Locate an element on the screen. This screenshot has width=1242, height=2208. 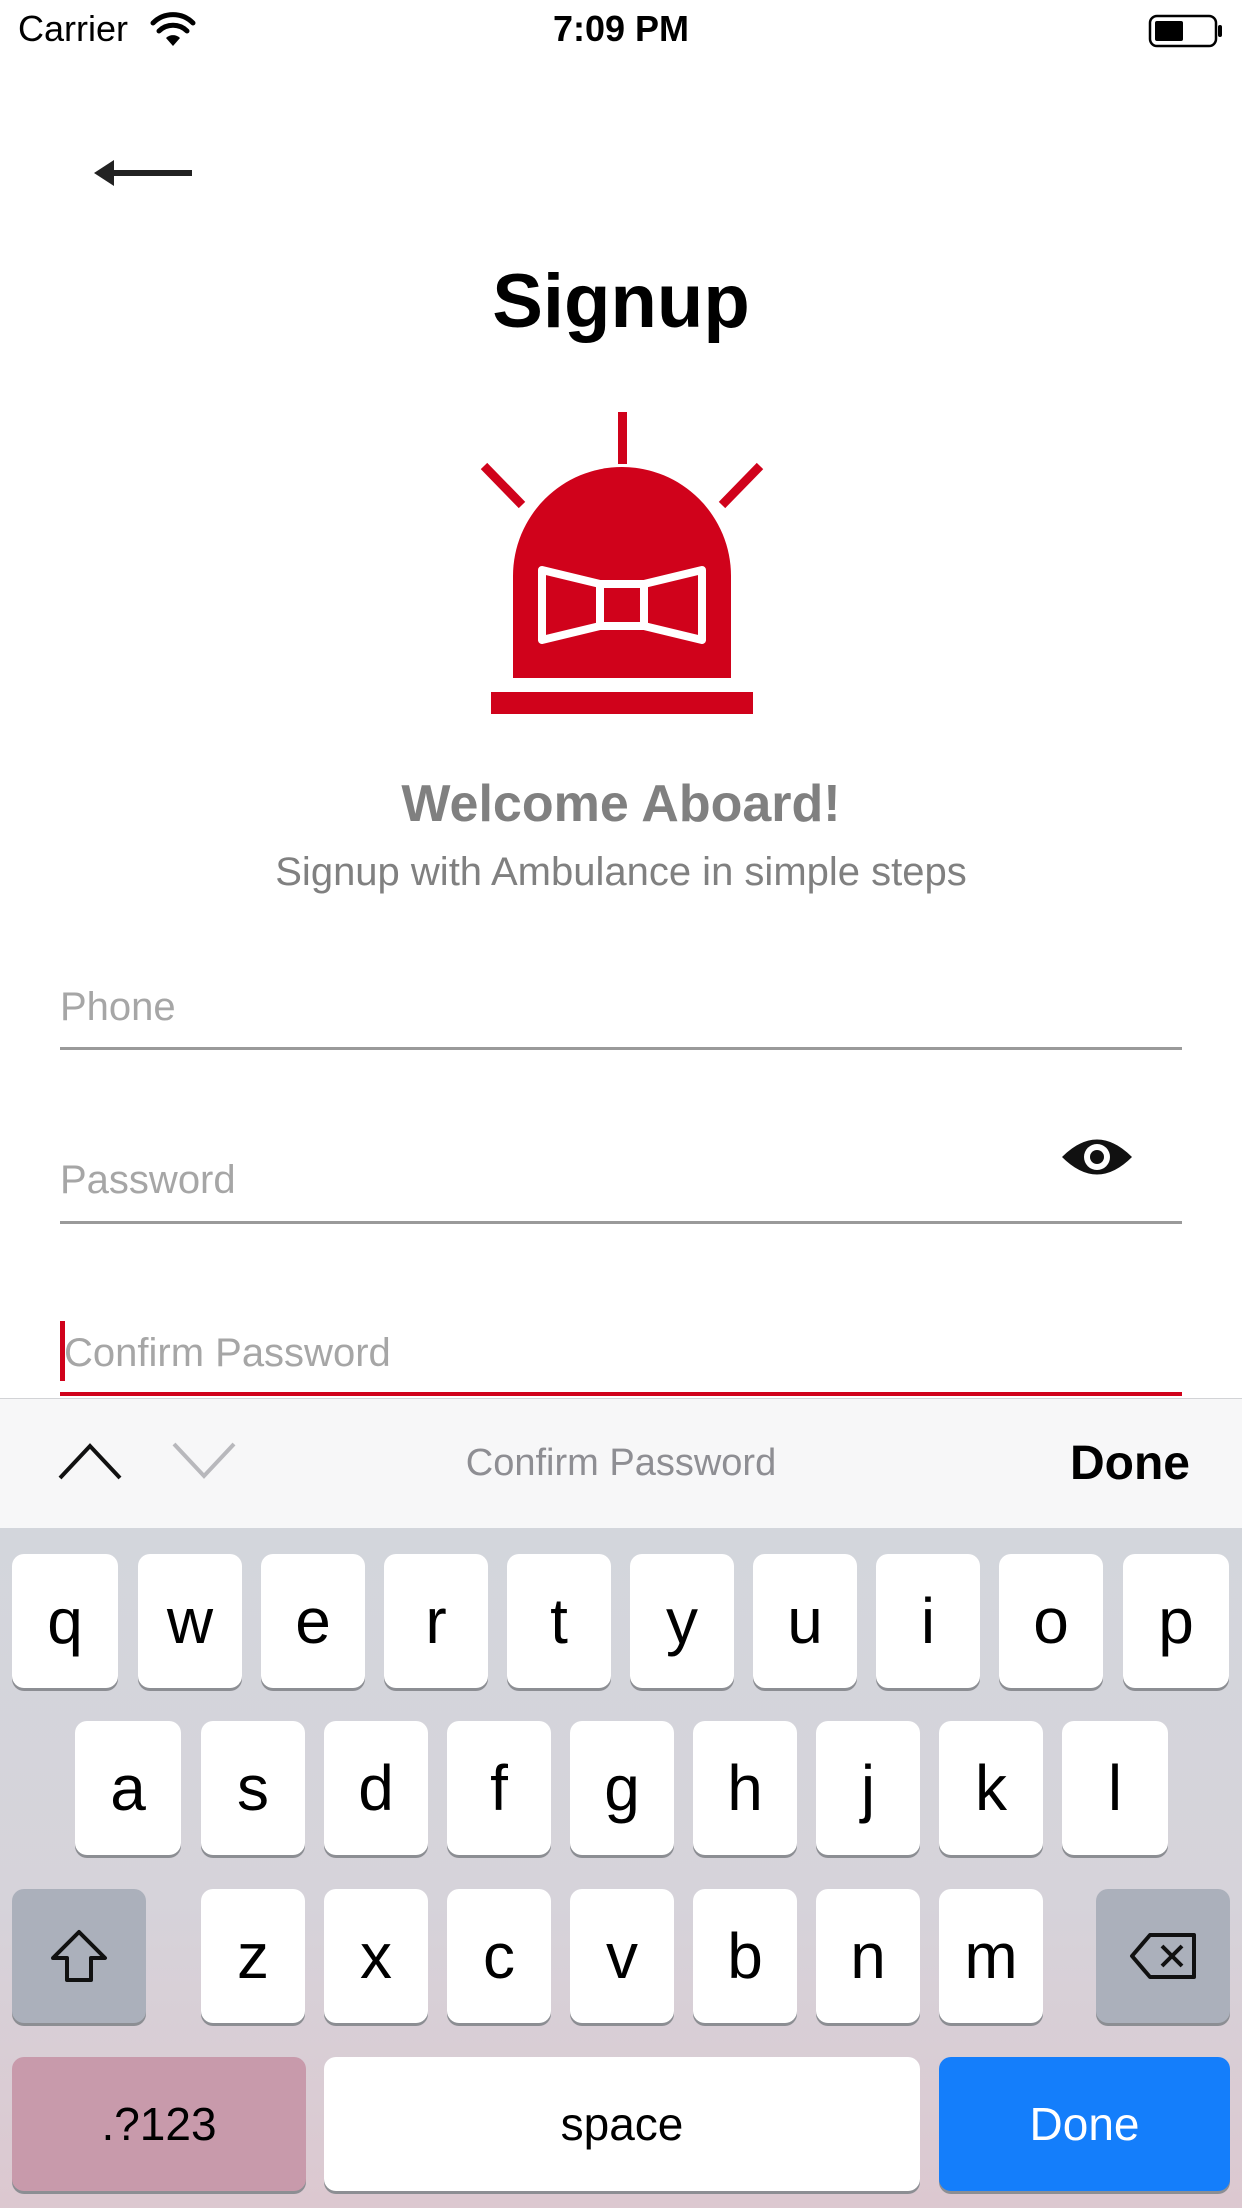
welcome-heading: Welcome Aboard! is located at coordinates (621, 804).